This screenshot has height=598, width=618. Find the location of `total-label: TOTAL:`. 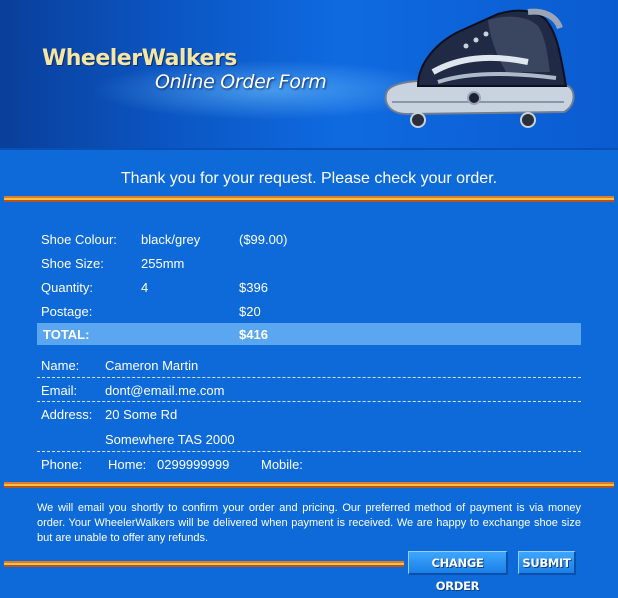

total-label: TOTAL: is located at coordinates (66, 334).